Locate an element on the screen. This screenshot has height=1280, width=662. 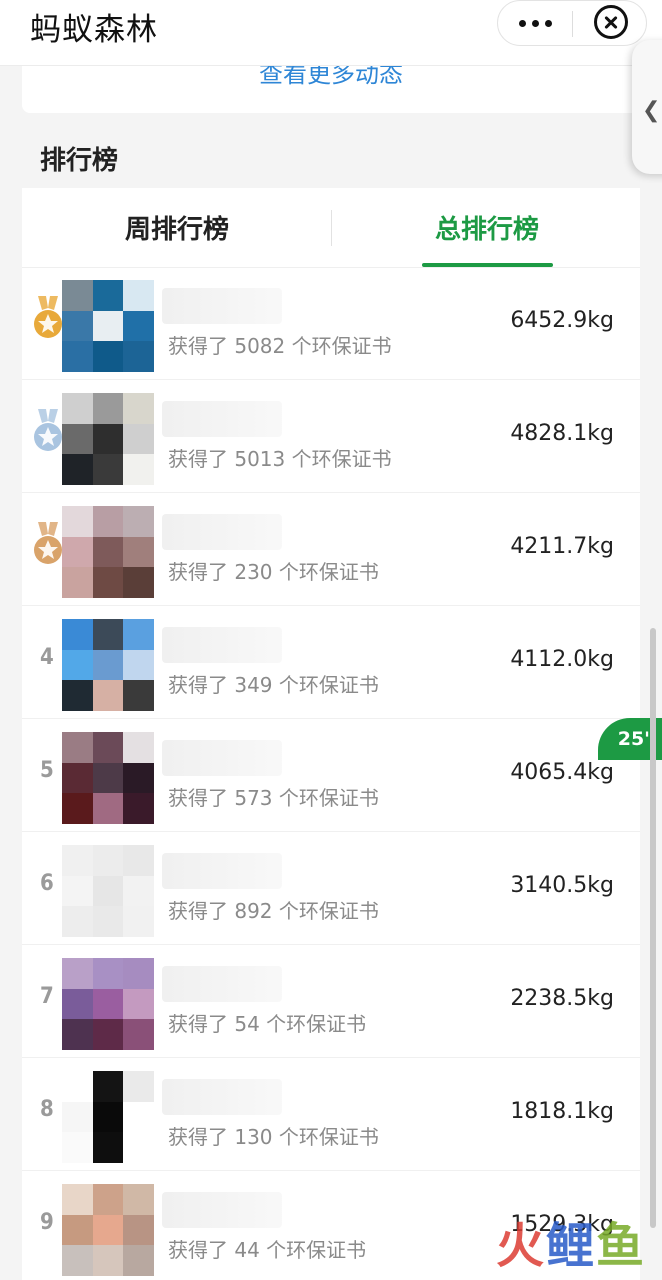
energy-amount: 4112.0kg is located at coordinates (562, 659).